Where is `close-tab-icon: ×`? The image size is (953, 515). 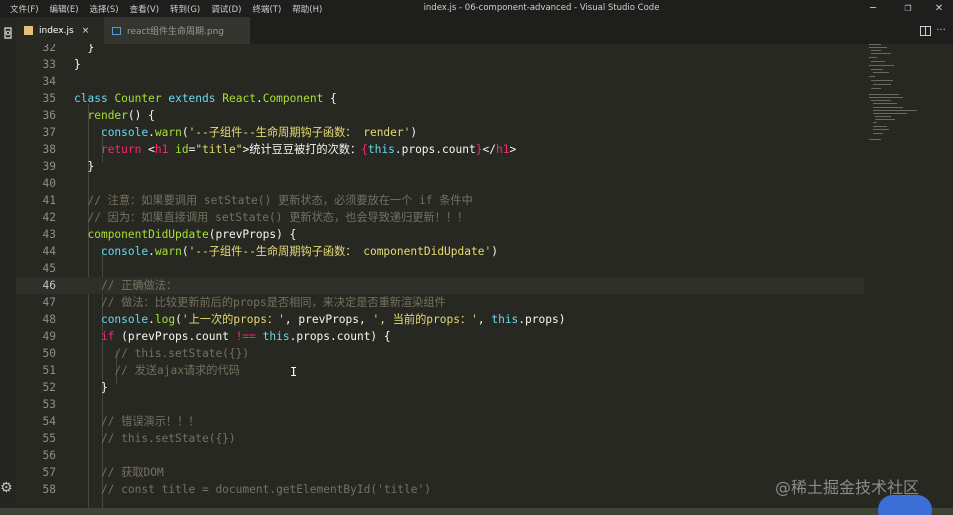
close-tab-icon: × is located at coordinates (86, 31).